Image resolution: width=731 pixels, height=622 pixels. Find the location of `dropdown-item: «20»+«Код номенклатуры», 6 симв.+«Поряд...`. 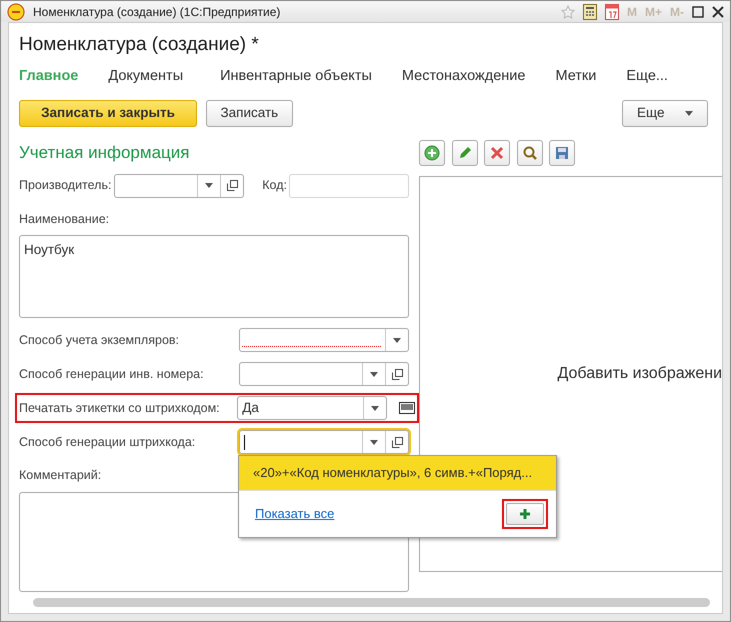

dropdown-item: «20»+«Код номенклатуры», 6 симв.+«Поряд... is located at coordinates (397, 473).